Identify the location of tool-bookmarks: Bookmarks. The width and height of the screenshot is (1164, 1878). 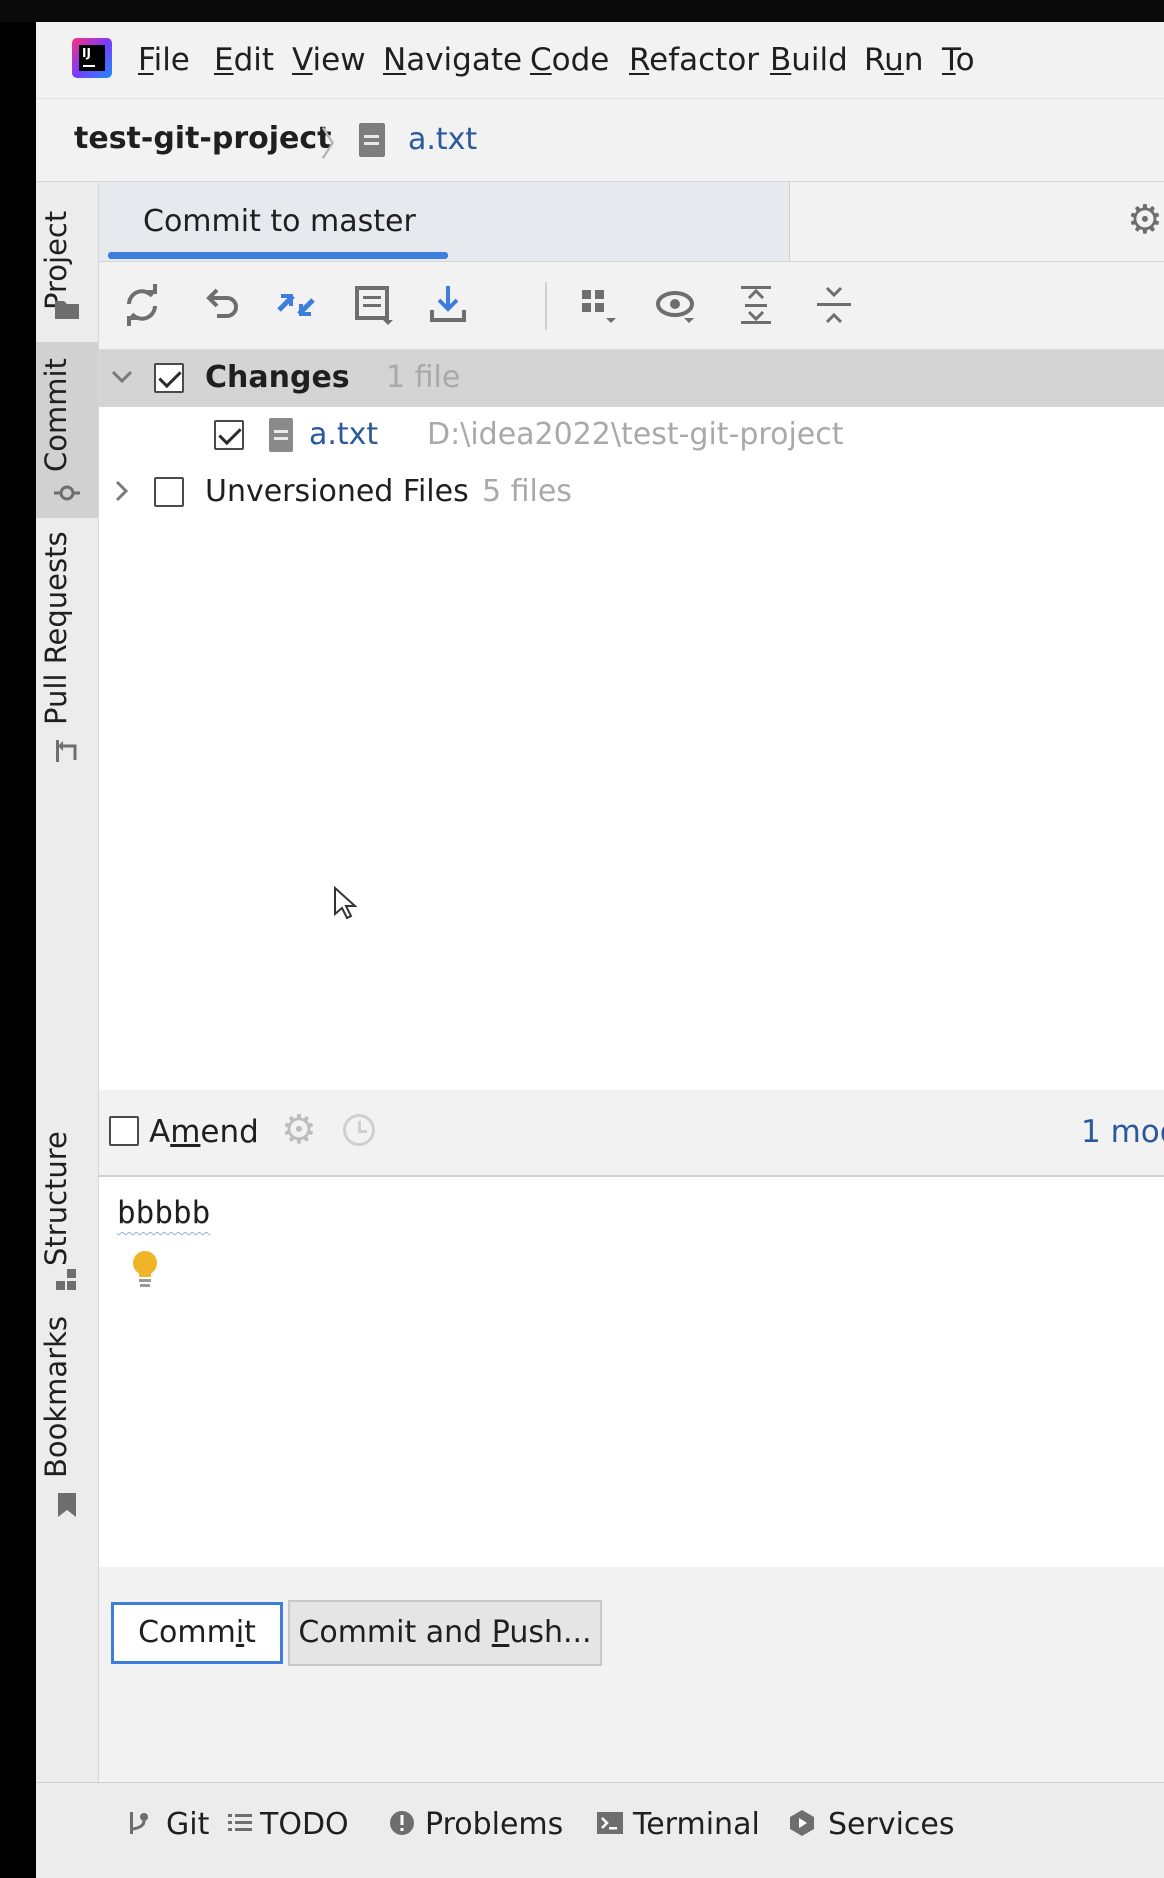
(67, 1424).